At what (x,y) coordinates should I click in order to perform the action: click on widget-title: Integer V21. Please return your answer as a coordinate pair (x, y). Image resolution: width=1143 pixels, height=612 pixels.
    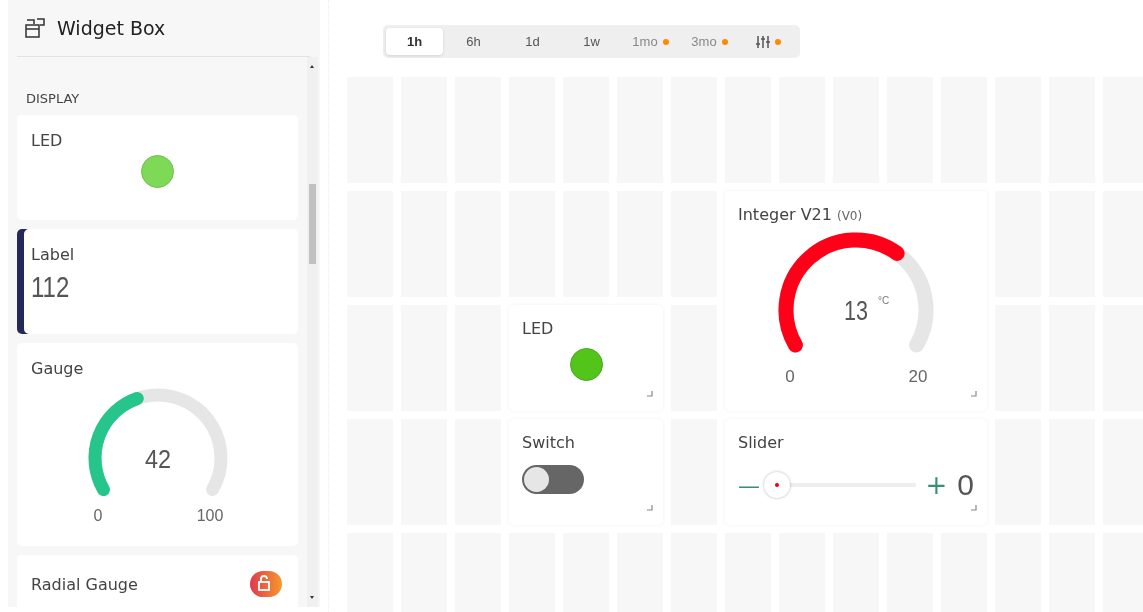
    Looking at the image, I should click on (785, 214).